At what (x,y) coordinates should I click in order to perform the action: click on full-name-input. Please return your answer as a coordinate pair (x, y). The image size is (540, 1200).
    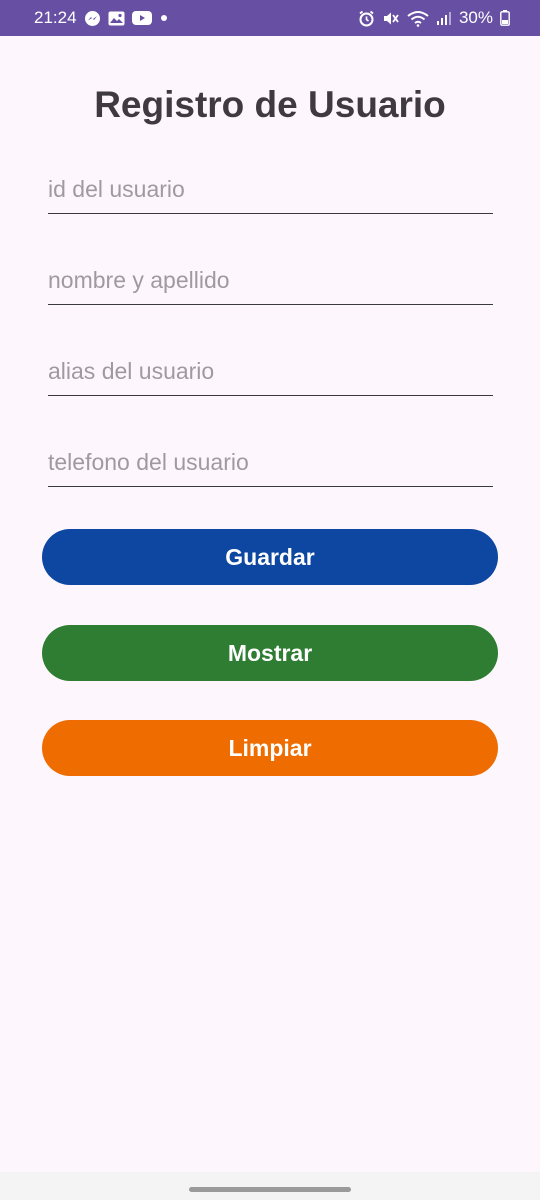
    Looking at the image, I should click on (270, 281).